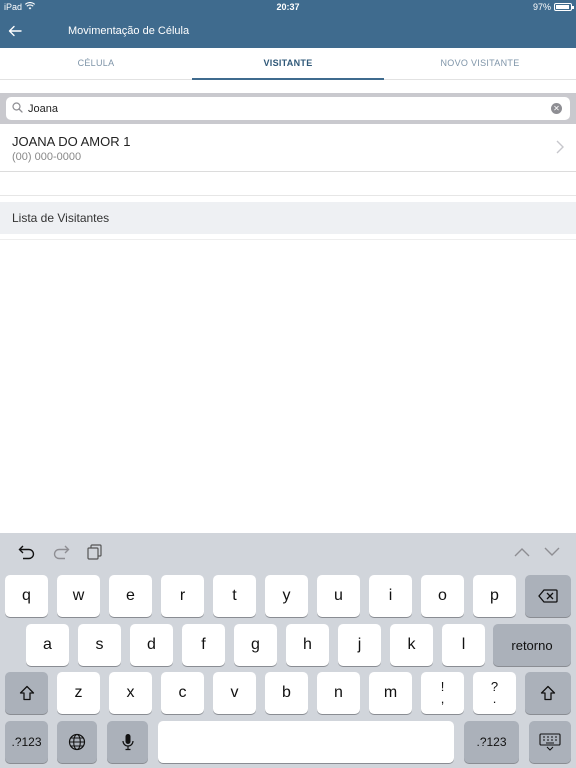 The image size is (576, 768). I want to click on key-question-period: ? ., so click(494, 693).